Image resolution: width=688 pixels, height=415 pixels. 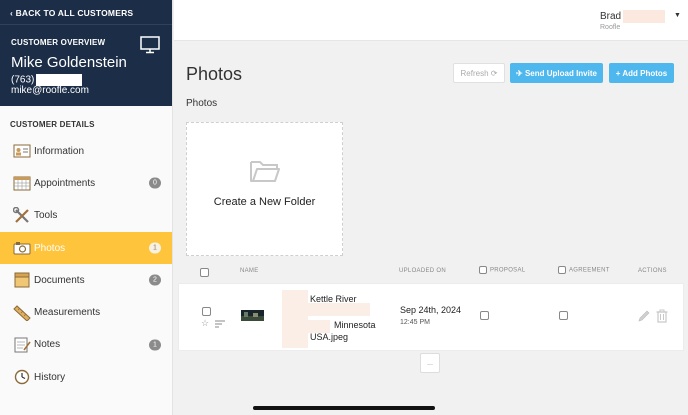 I want to click on appointments-count-badge: 0, so click(x=155, y=183).